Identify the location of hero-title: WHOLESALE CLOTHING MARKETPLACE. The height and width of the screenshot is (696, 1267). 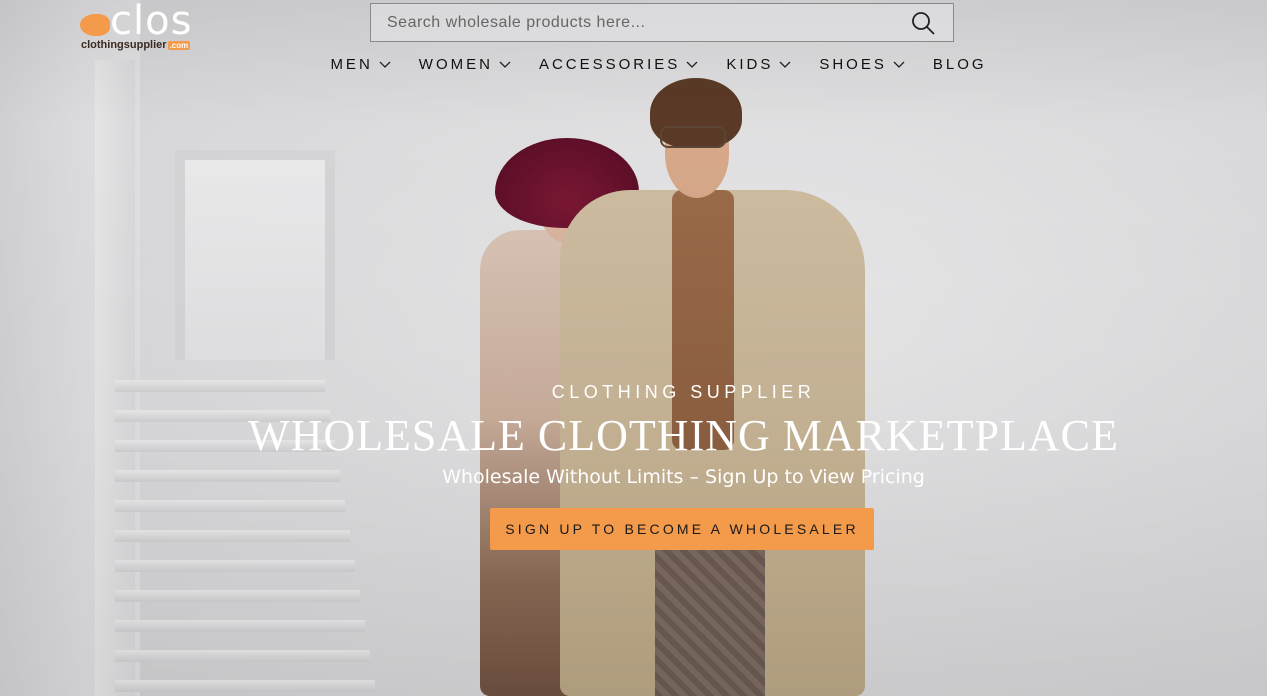
(683, 435).